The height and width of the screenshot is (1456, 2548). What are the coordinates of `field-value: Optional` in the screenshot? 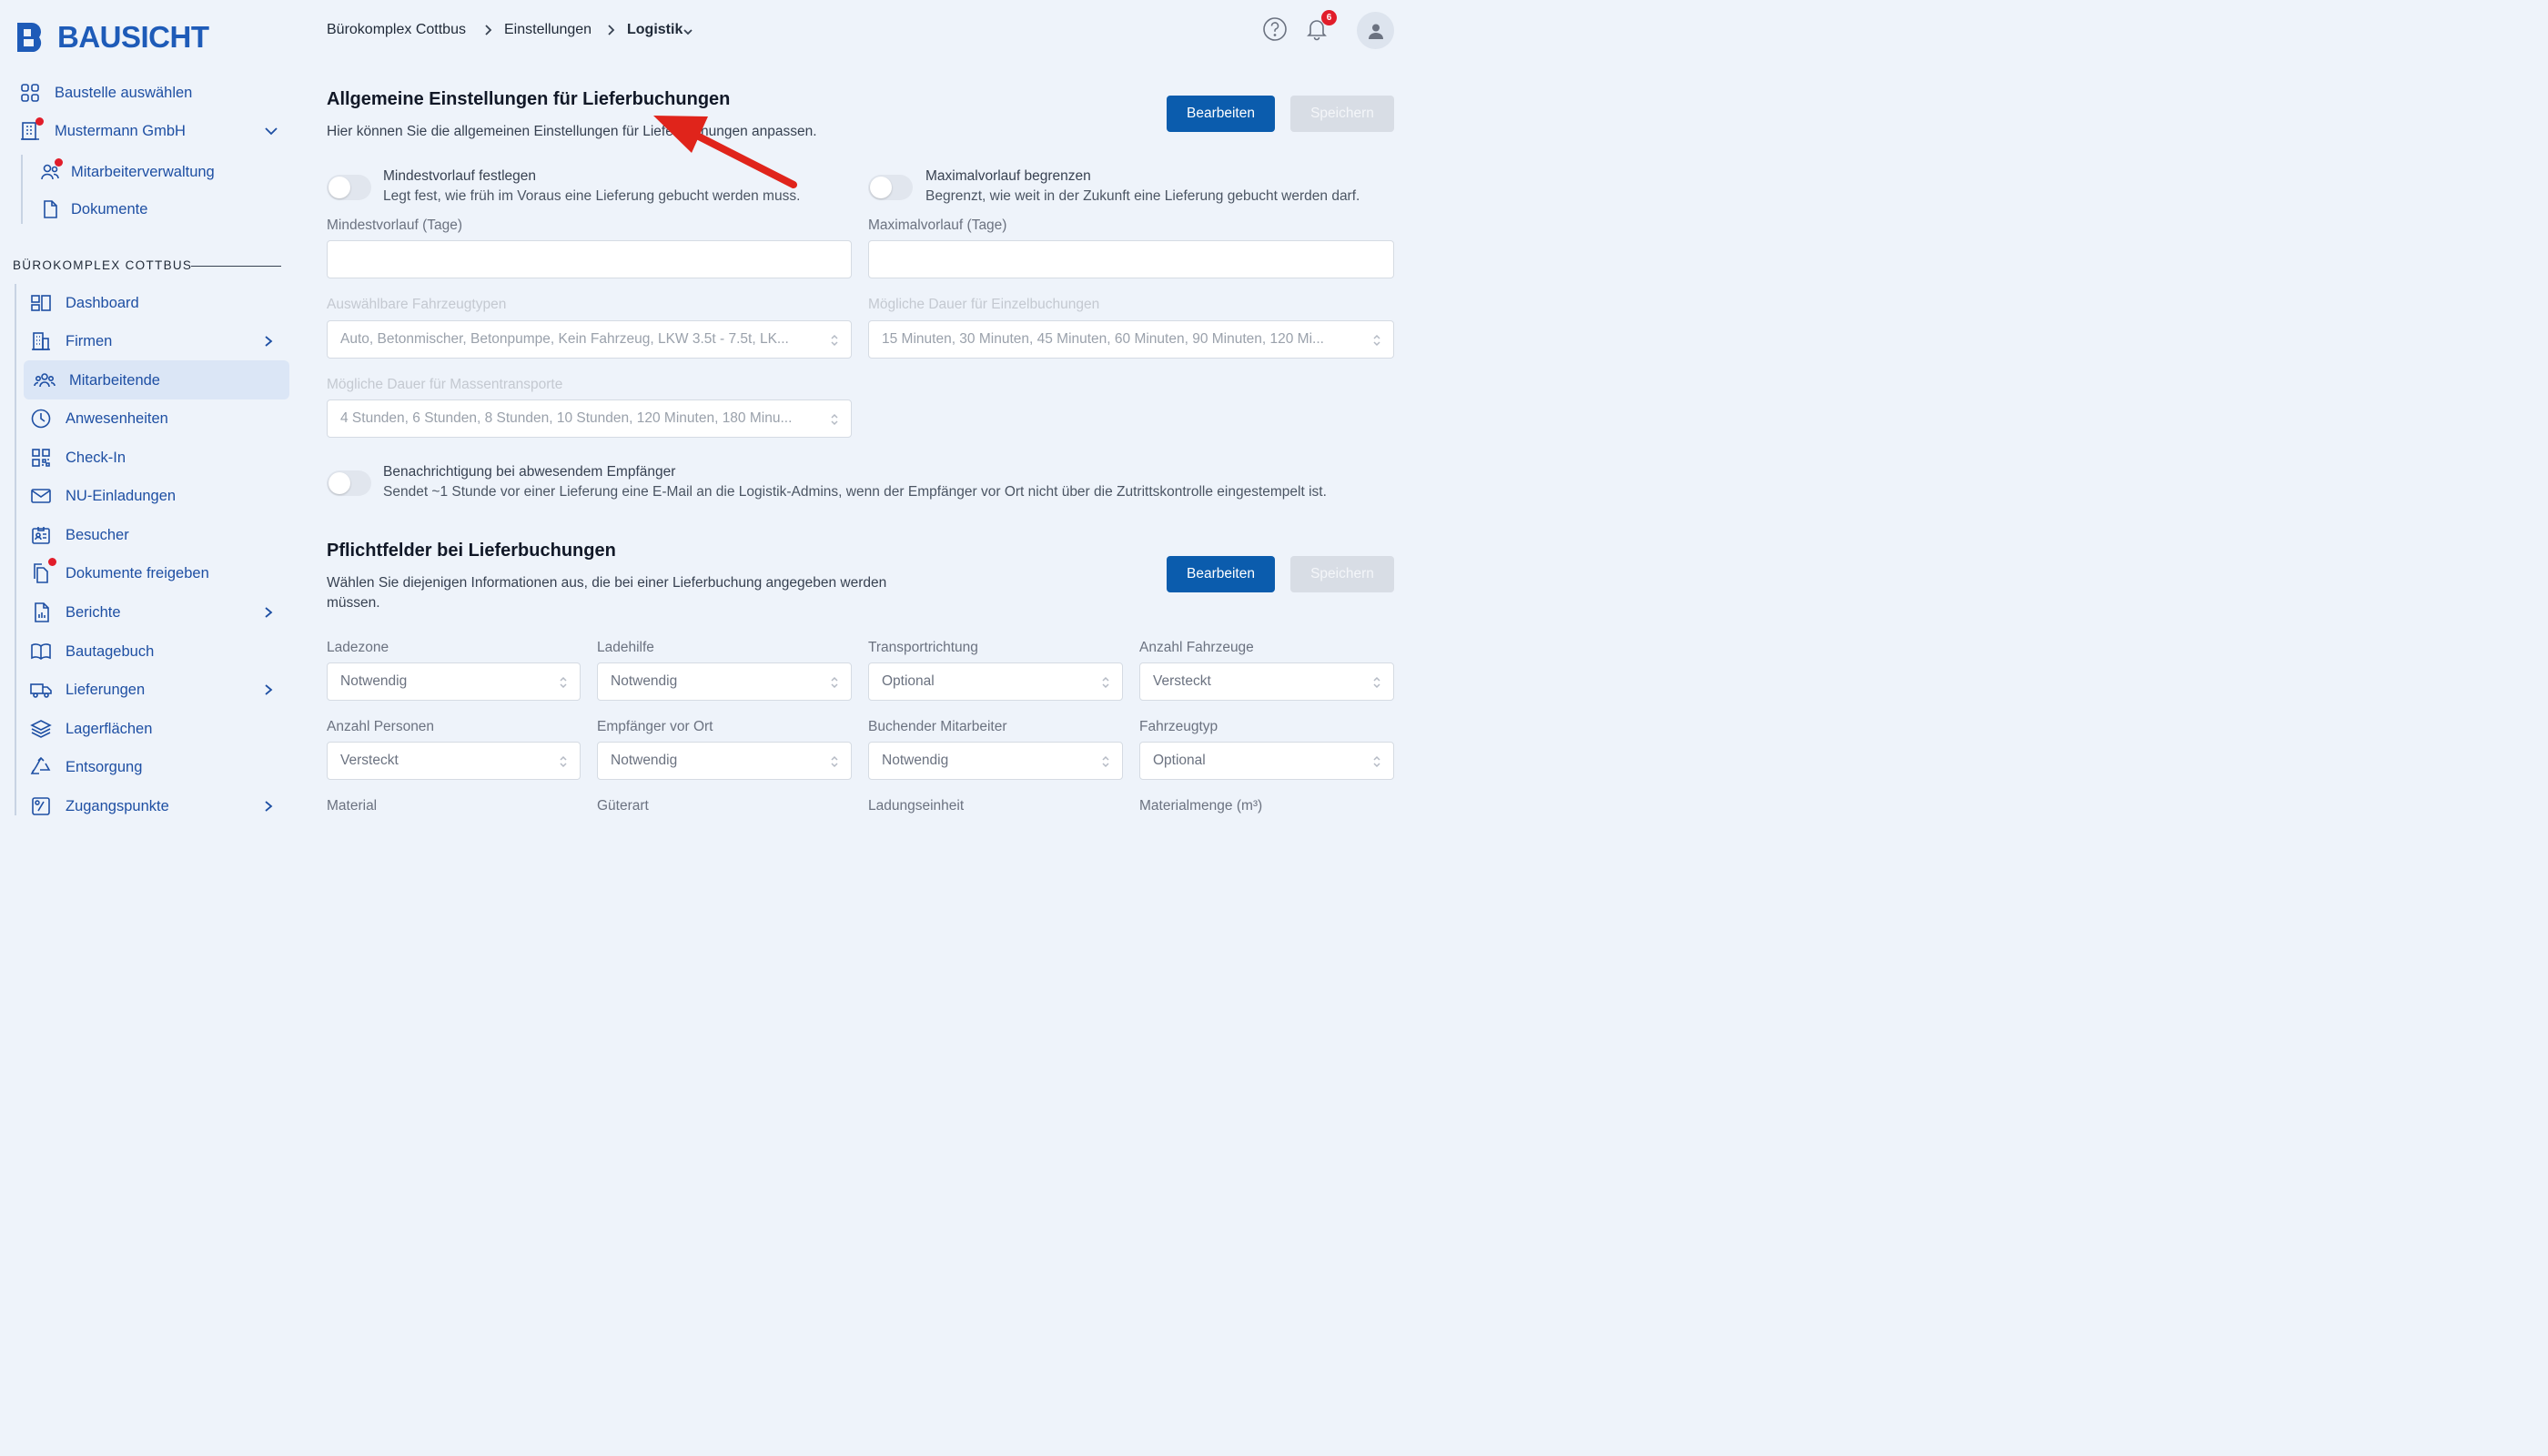 It's located at (909, 681).